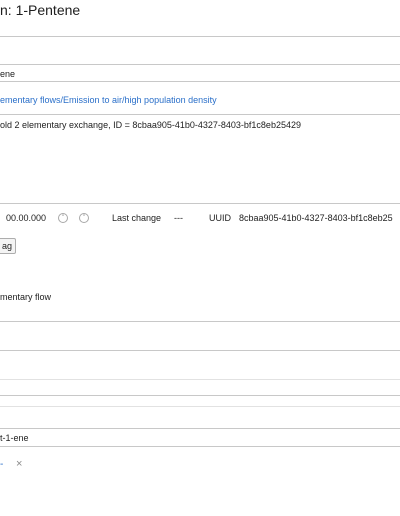 The height and width of the screenshot is (516, 400). Describe the element at coordinates (26, 297) in the screenshot. I see `flow-type-value: mentary flow` at that location.